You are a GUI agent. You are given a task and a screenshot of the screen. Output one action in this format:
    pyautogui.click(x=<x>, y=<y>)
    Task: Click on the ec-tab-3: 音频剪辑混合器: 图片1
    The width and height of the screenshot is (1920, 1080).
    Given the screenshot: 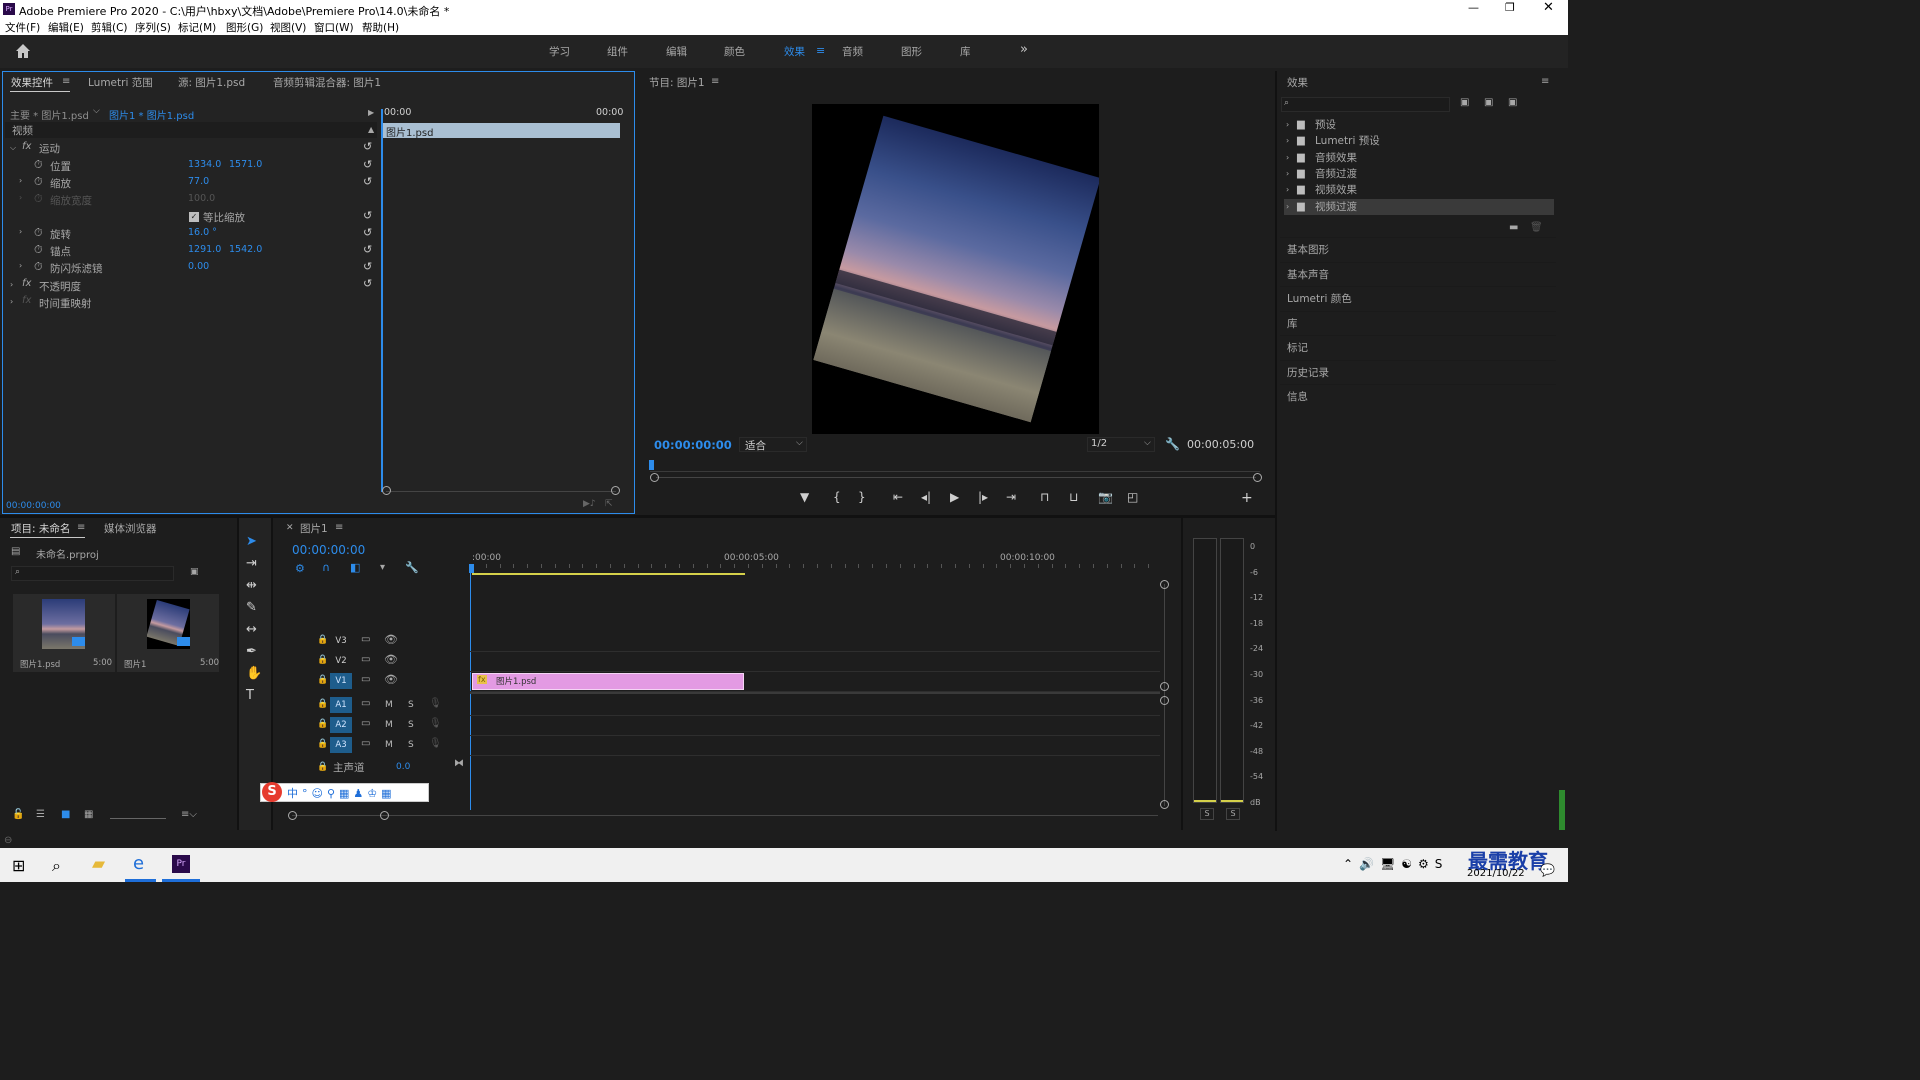 What is the action you would take?
    pyautogui.click(x=327, y=82)
    